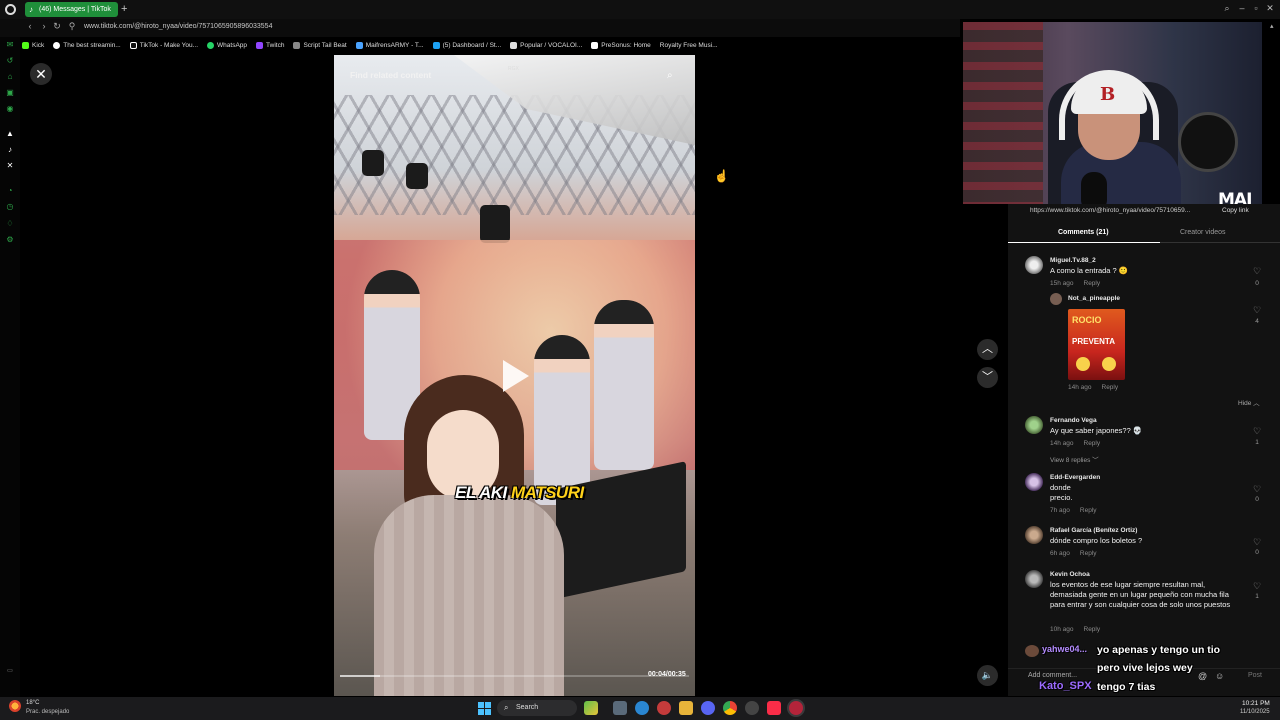 The width and height of the screenshot is (1280, 720). Describe the element at coordinates (10, 223) in the screenshot. I see `lightbulb-icon: ♢` at that location.